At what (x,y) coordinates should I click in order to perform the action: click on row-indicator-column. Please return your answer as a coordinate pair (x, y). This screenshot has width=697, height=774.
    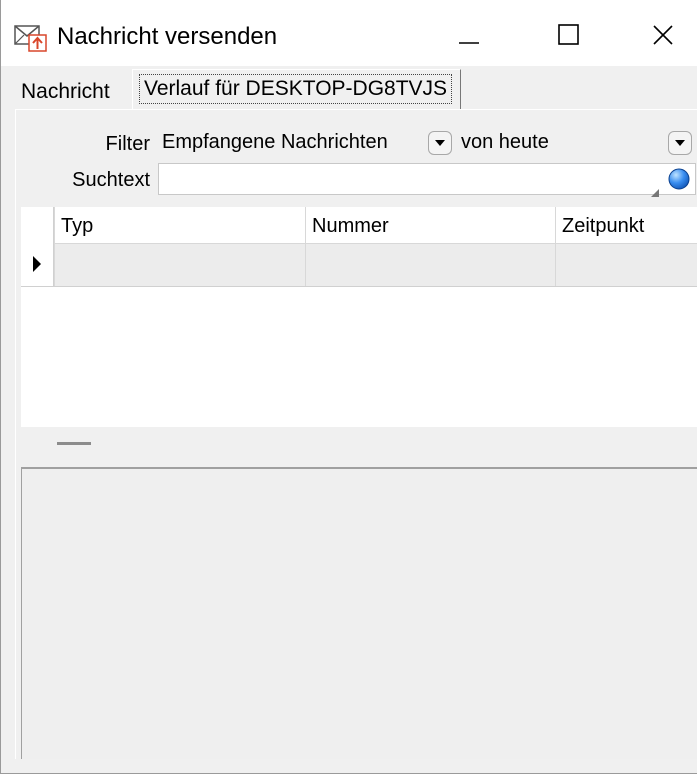
    Looking at the image, I should click on (37, 246).